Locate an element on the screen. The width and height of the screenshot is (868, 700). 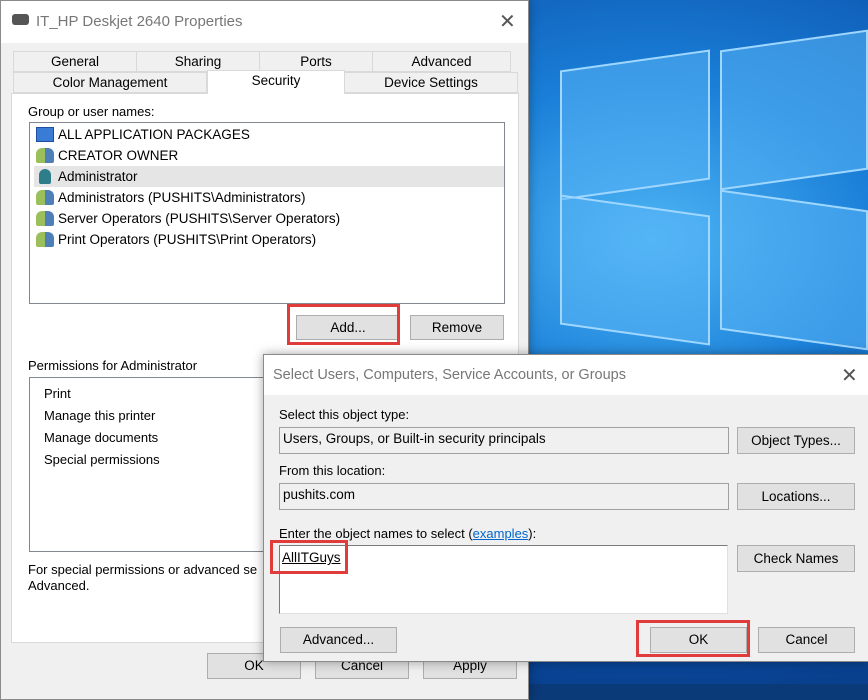
list-item: CREATOR OWNER is located at coordinates (269, 155).